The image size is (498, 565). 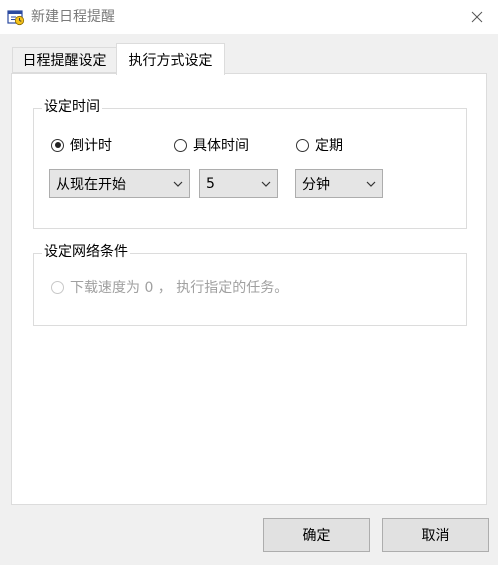 What do you see at coordinates (316, 535) in the screenshot?
I see `ok-button: 确定` at bounding box center [316, 535].